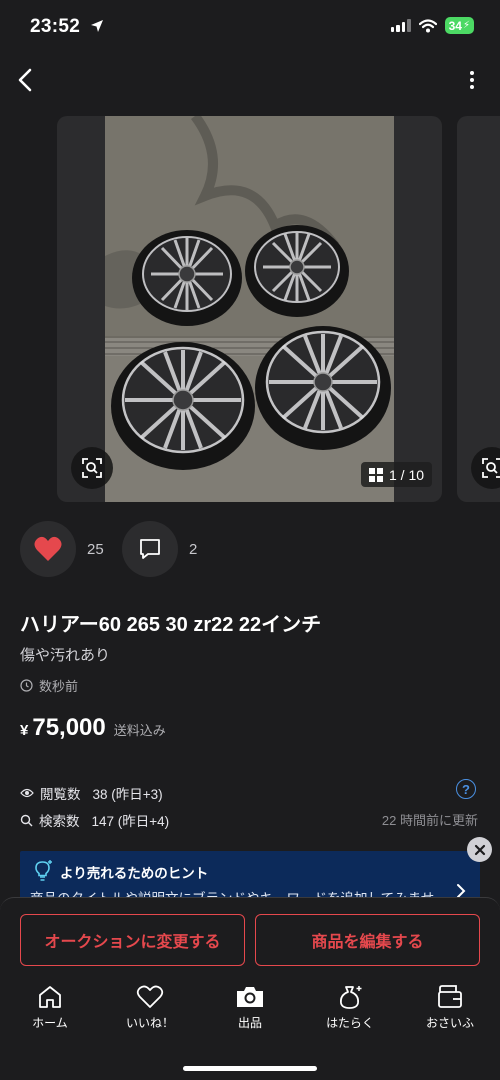  Describe the element at coordinates (55, 26) in the screenshot. I see `status-time: 23:52` at that location.